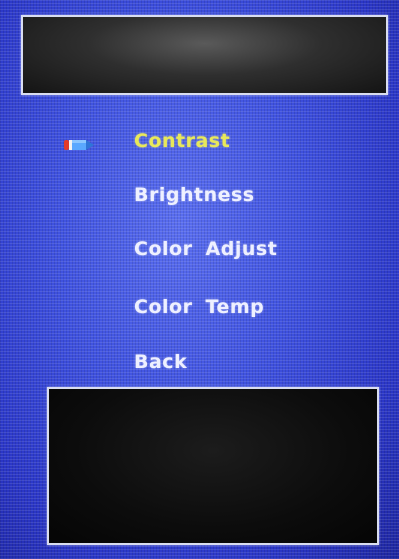 The height and width of the screenshot is (559, 399). Describe the element at coordinates (199, 307) in the screenshot. I see `menu-item-color-temp: Color Temp` at that location.